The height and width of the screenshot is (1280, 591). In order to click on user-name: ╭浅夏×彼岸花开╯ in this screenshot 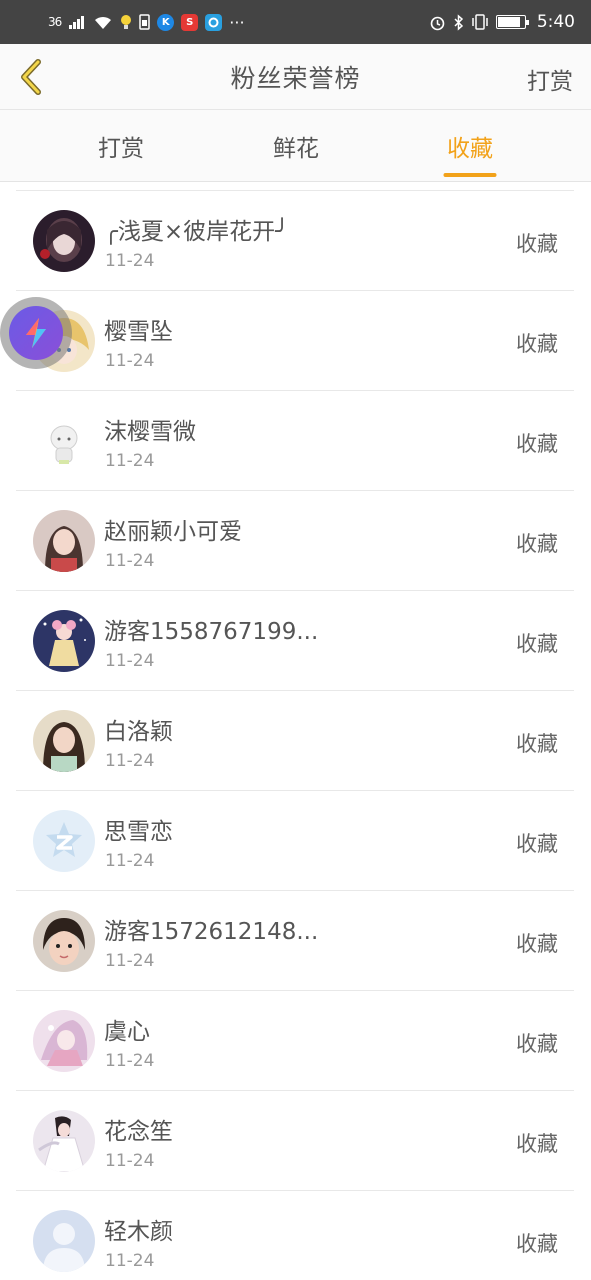, I will do `click(196, 232)`.